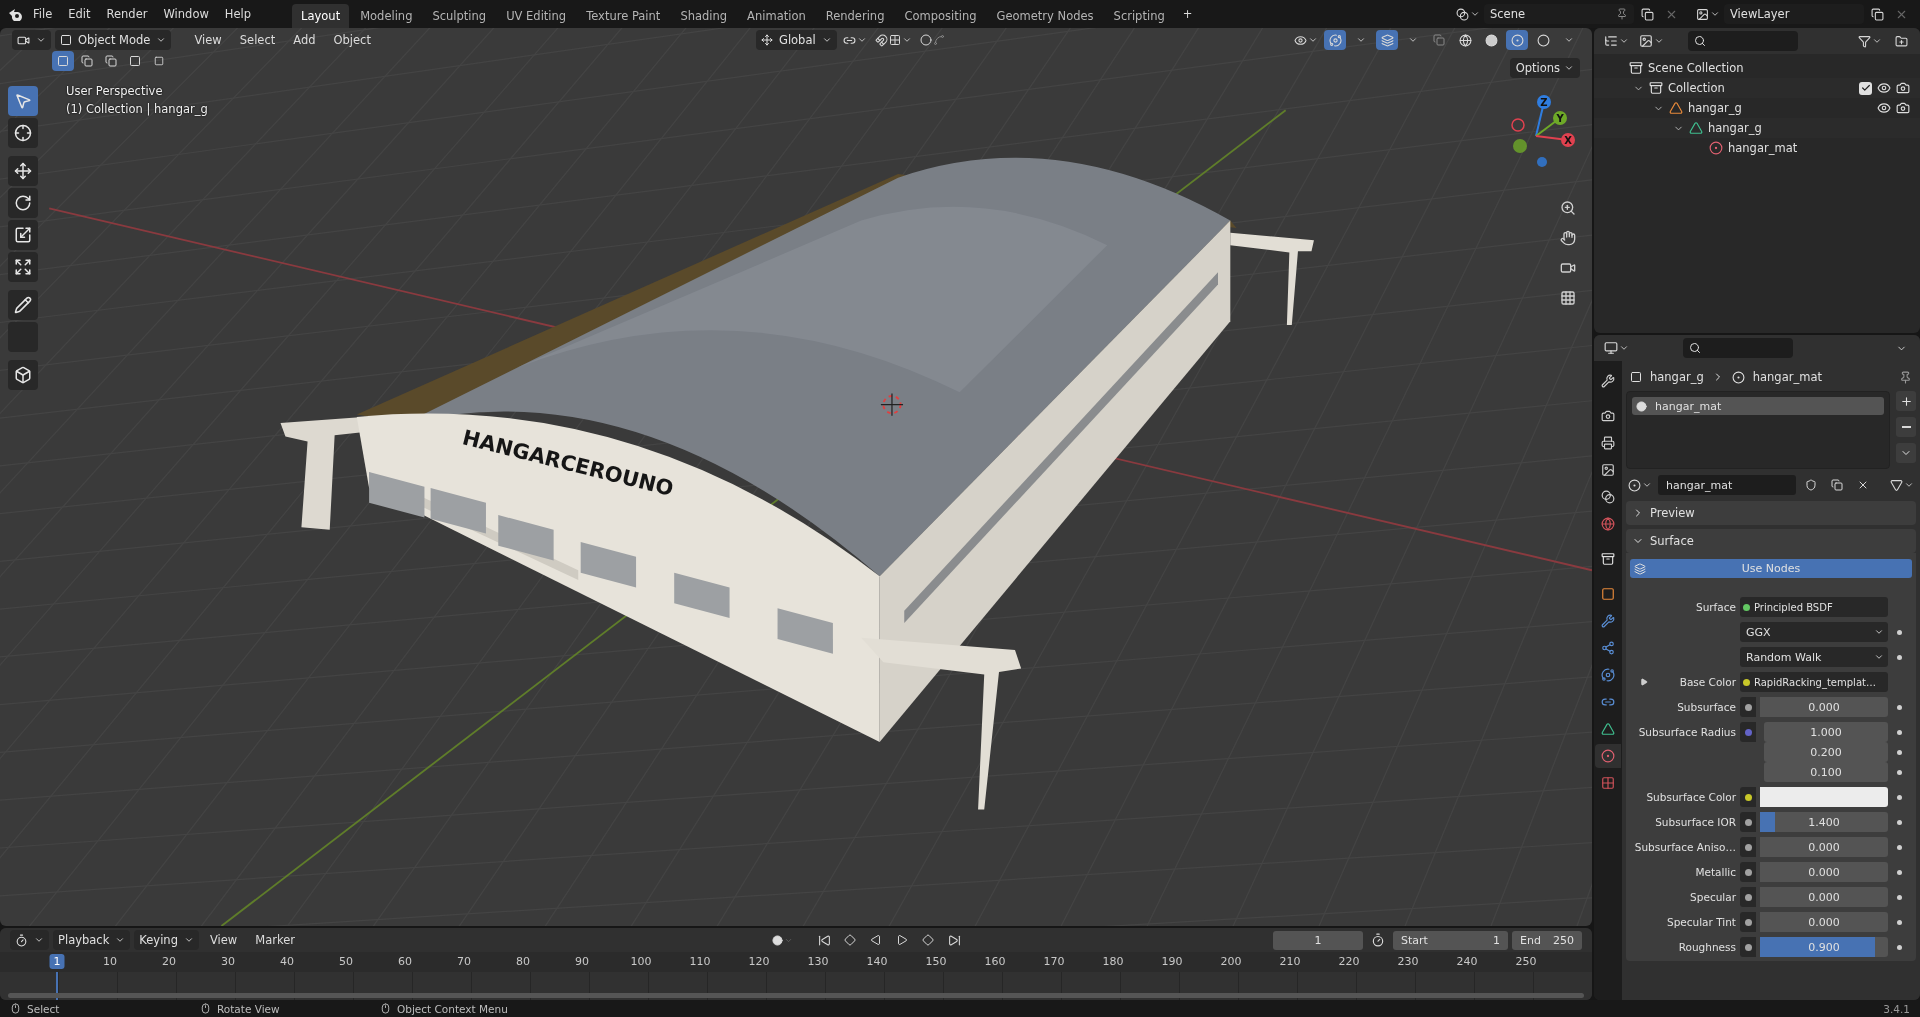 The height and width of the screenshot is (1017, 1920). I want to click on workspace-tab: Texture Paint, so click(623, 16).